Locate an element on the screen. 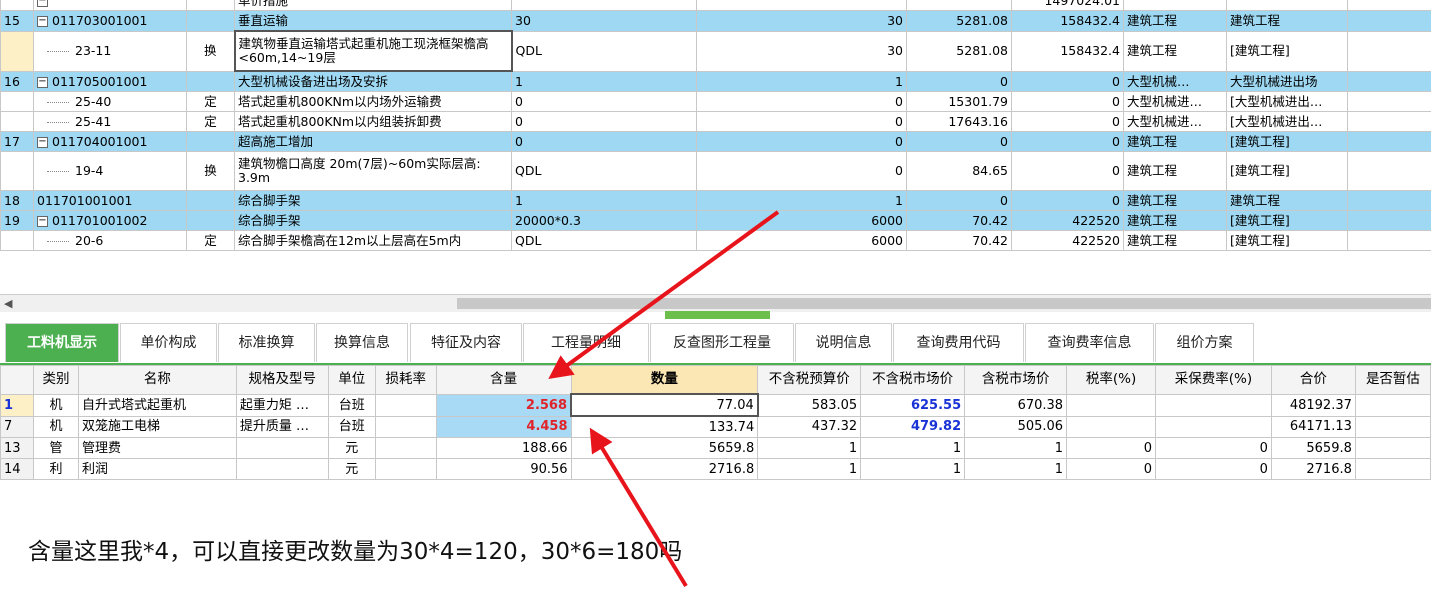  tab-3: 换算信息 is located at coordinates (362, 342).